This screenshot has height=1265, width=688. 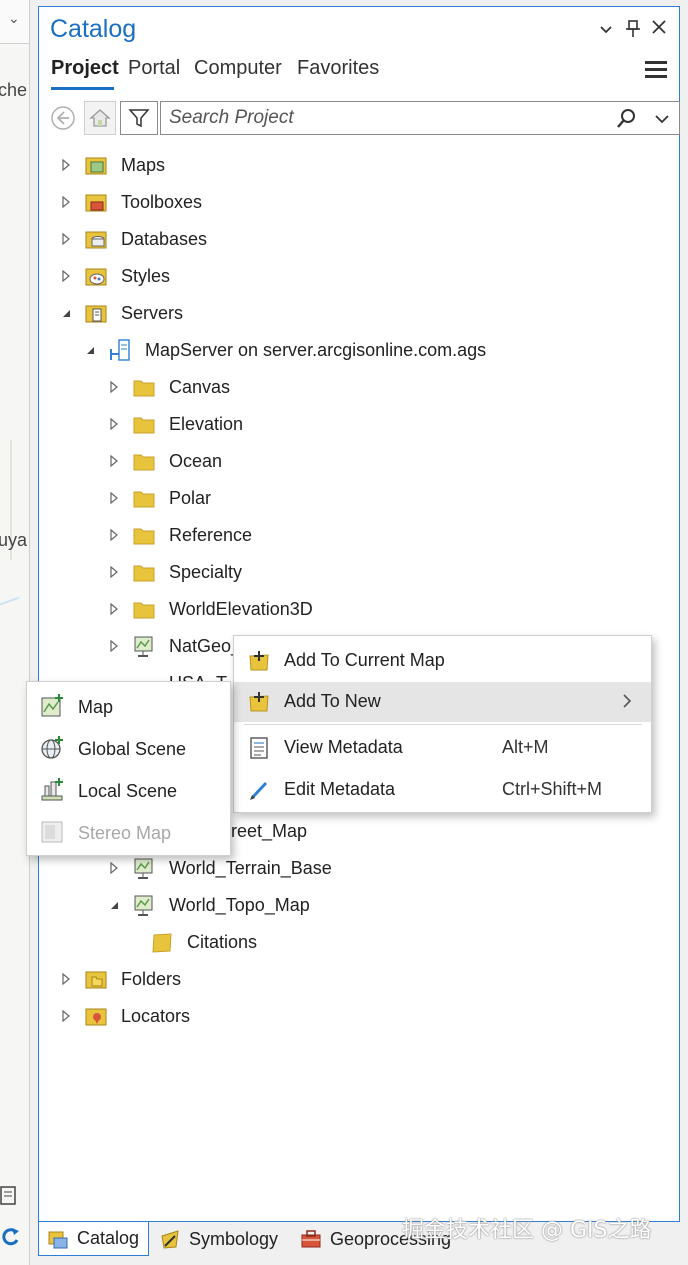 I want to click on dock-tab-label: Symbology, so click(x=234, y=1238).